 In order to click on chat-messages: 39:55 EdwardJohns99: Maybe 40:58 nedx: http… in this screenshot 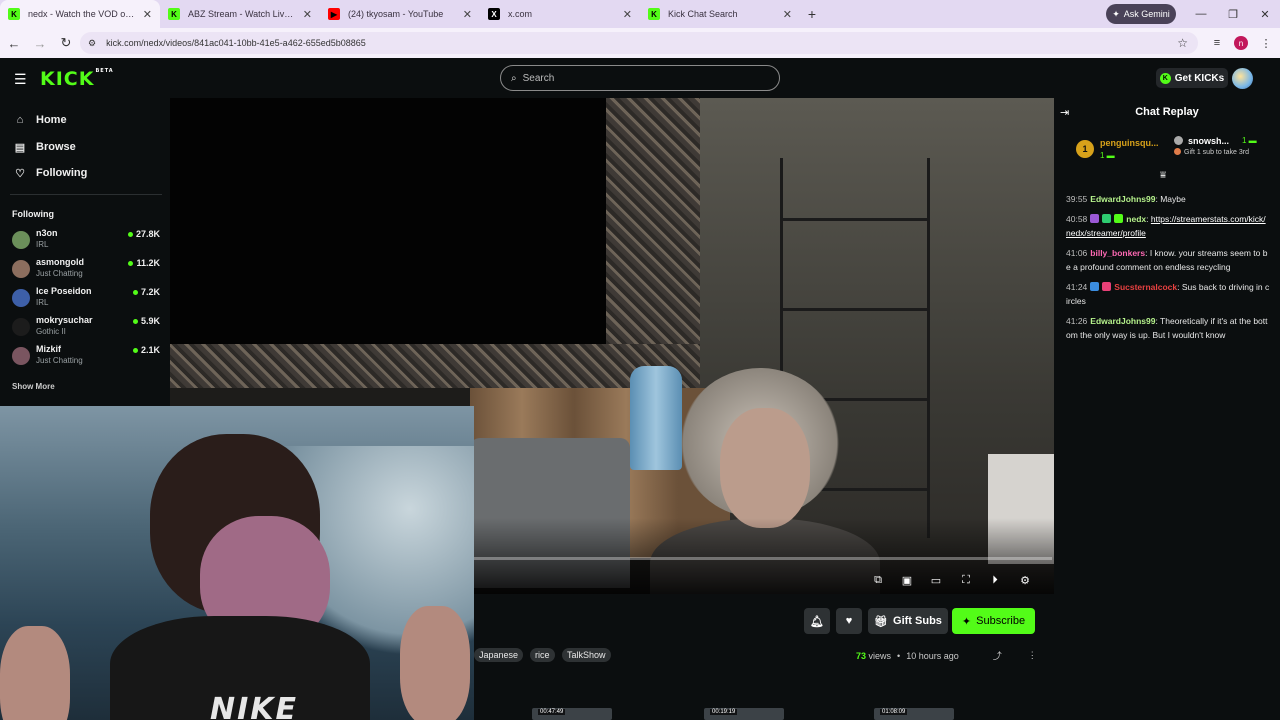, I will do `click(1168, 270)`.